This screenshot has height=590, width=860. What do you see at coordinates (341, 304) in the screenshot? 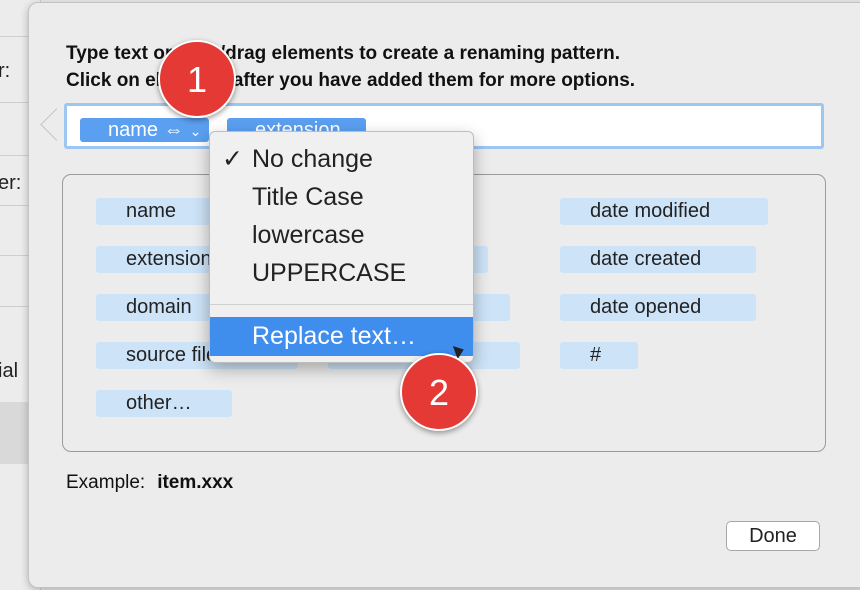
I see `menu-separator` at bounding box center [341, 304].